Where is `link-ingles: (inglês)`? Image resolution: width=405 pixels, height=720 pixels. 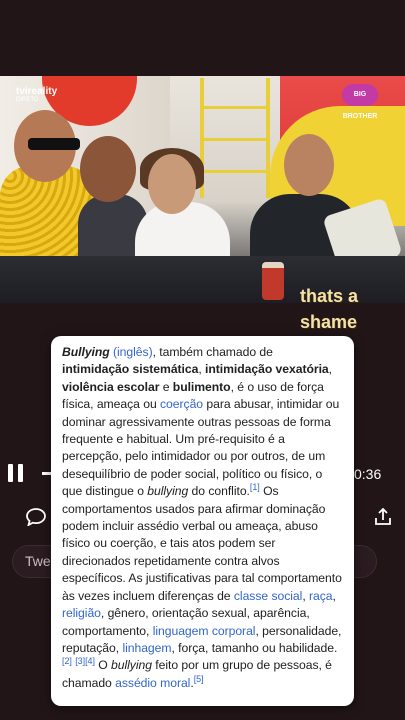
link-ingles: (inglês) is located at coordinates (133, 352).